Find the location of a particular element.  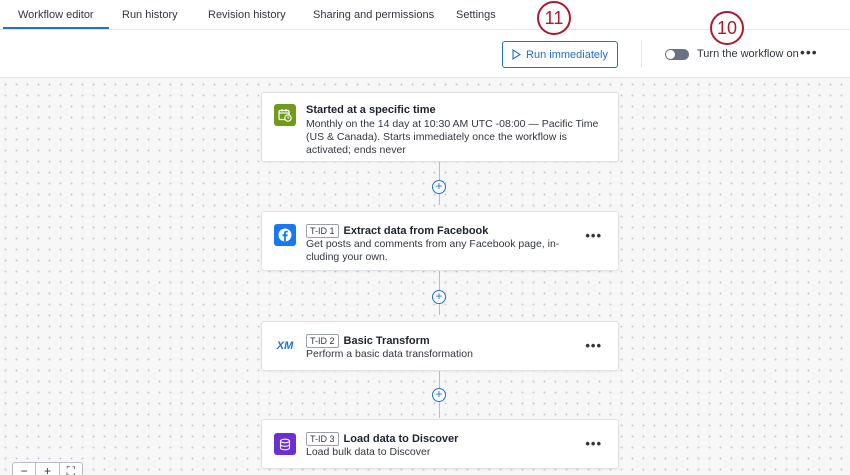

tab-run-history: Run history is located at coordinates (150, 15).